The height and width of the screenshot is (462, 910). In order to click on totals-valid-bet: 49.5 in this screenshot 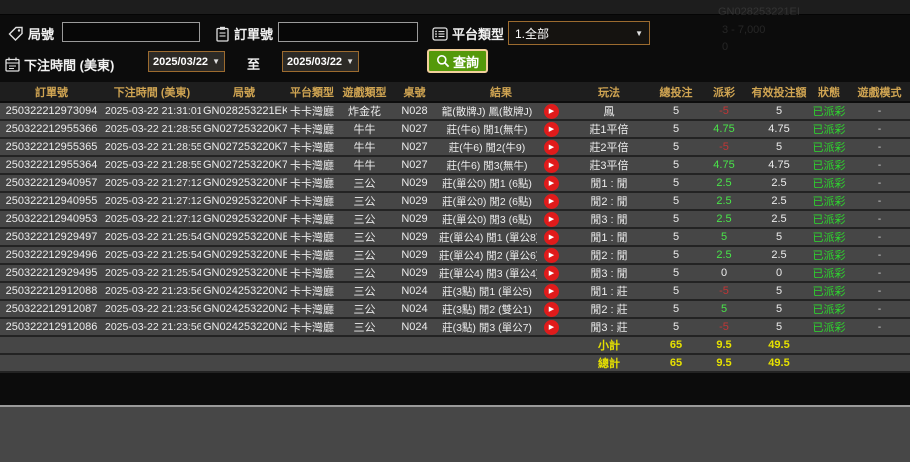, I will do `click(779, 364)`.